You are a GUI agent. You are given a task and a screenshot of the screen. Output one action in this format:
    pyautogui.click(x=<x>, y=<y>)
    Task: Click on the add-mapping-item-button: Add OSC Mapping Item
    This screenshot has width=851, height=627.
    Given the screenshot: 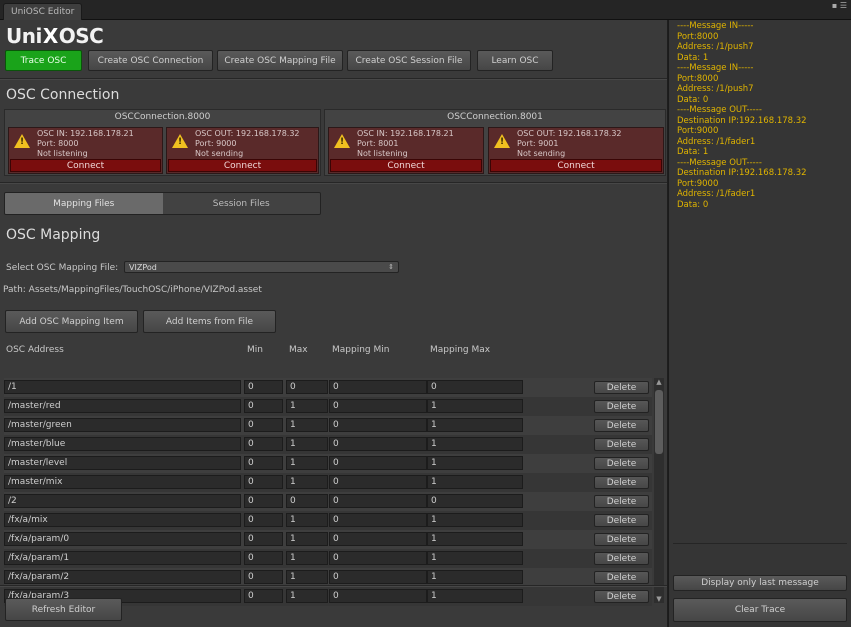 What is the action you would take?
    pyautogui.click(x=71, y=321)
    